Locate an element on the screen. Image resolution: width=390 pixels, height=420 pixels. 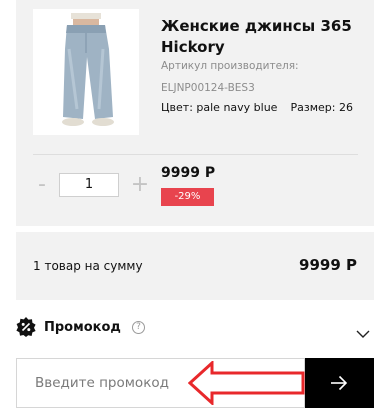
arrow-right-icon is located at coordinates (339, 383).